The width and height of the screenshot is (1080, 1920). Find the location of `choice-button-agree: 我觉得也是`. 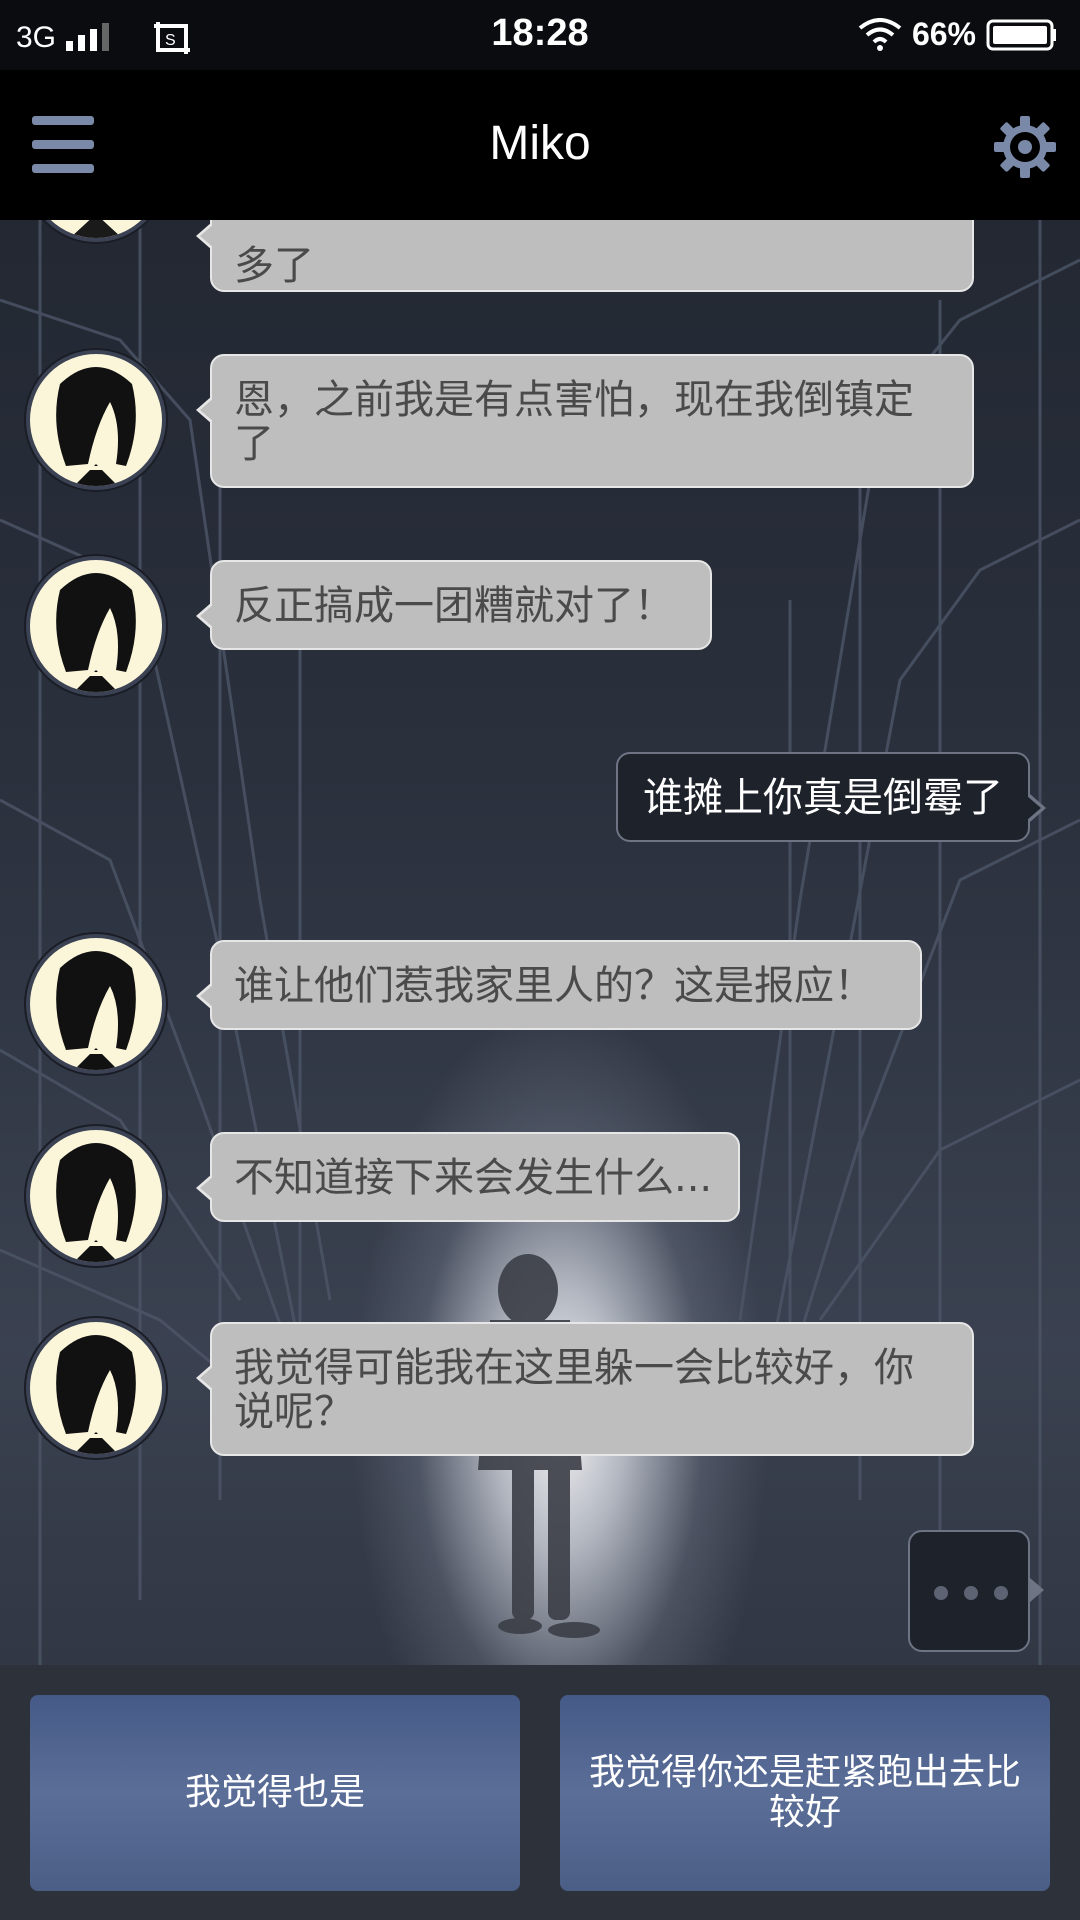

choice-button-agree: 我觉得也是 is located at coordinates (275, 1793).